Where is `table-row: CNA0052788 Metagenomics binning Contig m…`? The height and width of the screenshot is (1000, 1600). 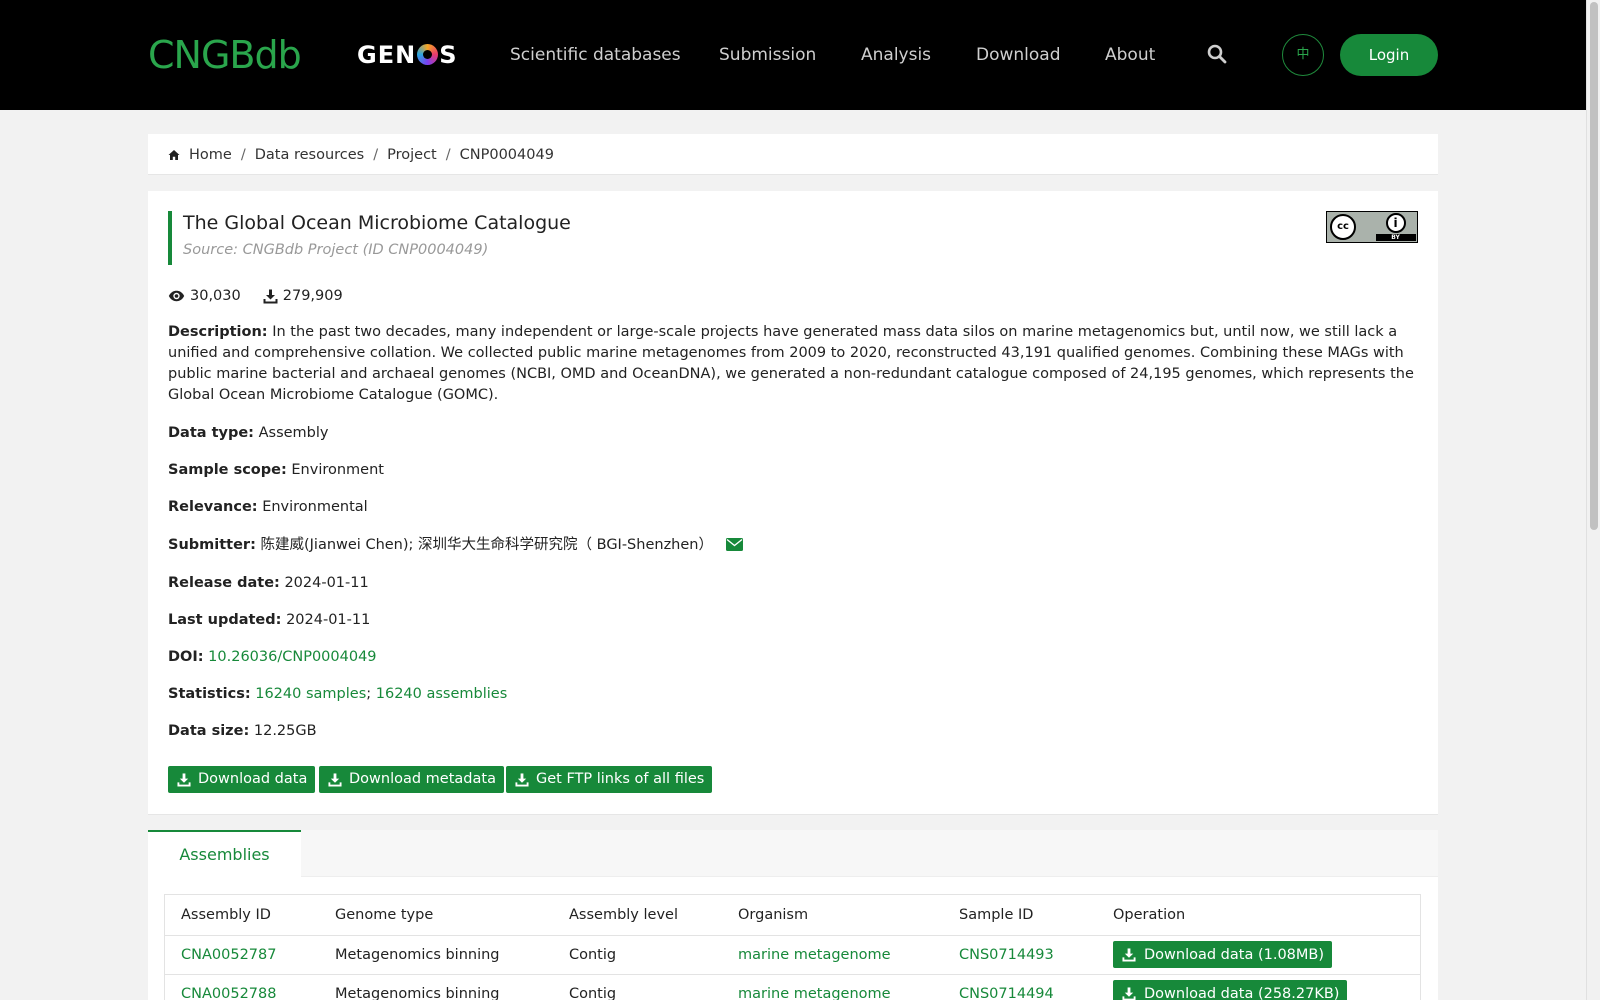
table-row: CNA0052788 Metagenomics binning Contig m… is located at coordinates (792, 987).